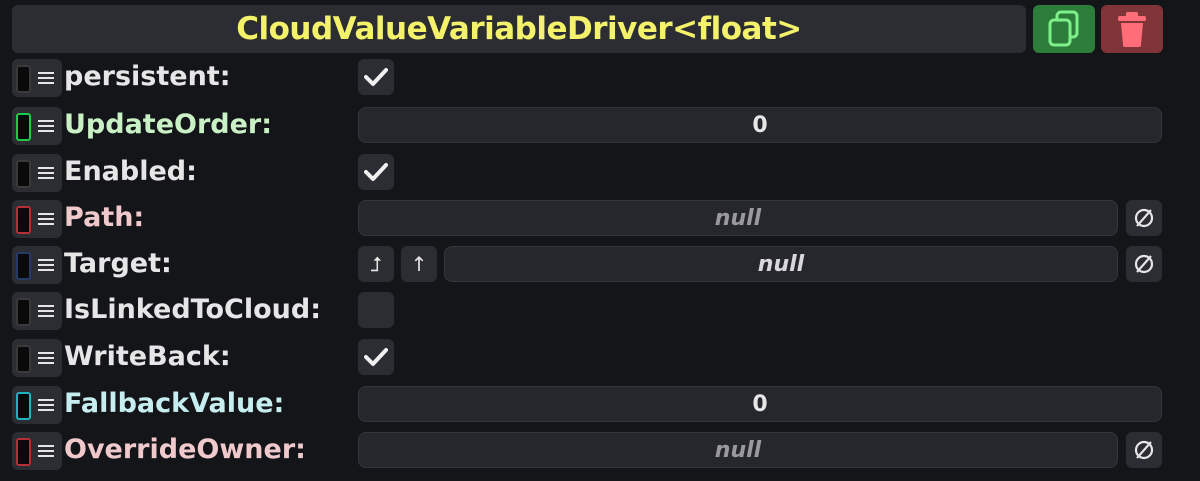  Describe the element at coordinates (168, 124) in the screenshot. I see `field-label: UpdateOrder:` at that location.